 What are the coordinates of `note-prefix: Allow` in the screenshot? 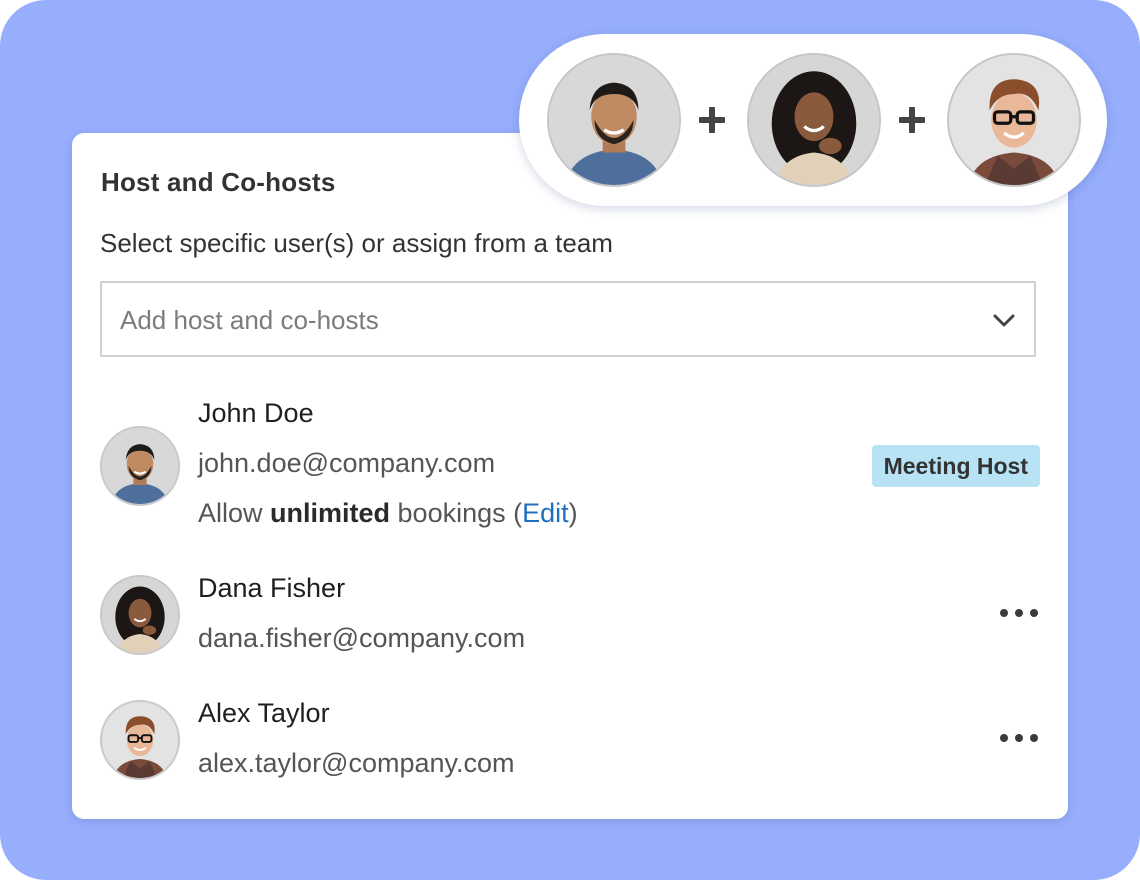 It's located at (234, 513).